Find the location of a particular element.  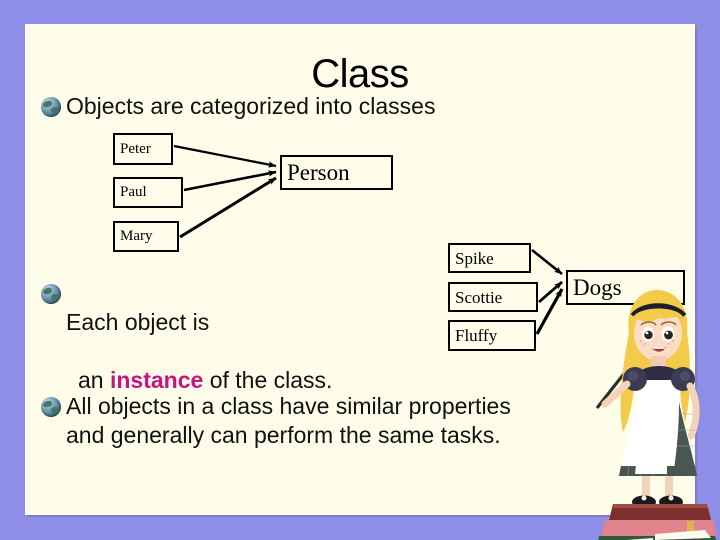

mascot-girl-on-books is located at coordinates (657, 410).